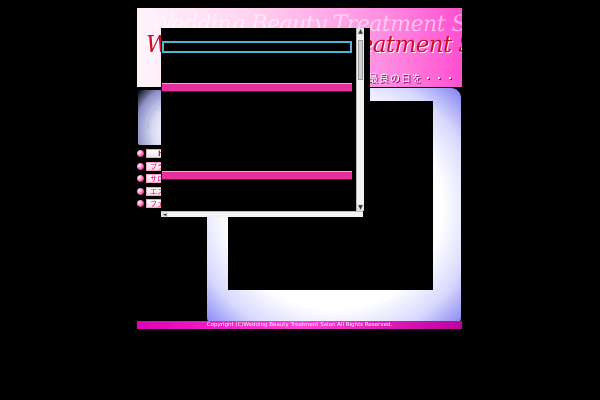 The width and height of the screenshot is (600, 400). What do you see at coordinates (360, 207) in the screenshot?
I see `scroll-down-arrow-icon: ▼` at bounding box center [360, 207].